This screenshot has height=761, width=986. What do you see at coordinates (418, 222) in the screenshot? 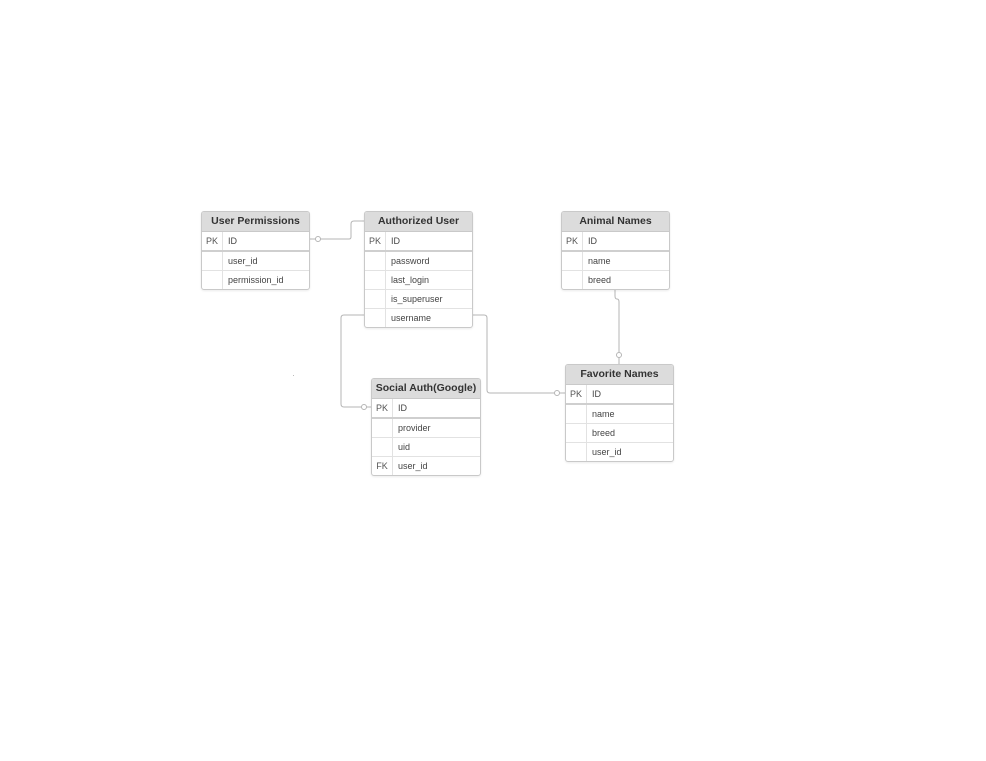
I see `entity-title: Authorized User` at bounding box center [418, 222].